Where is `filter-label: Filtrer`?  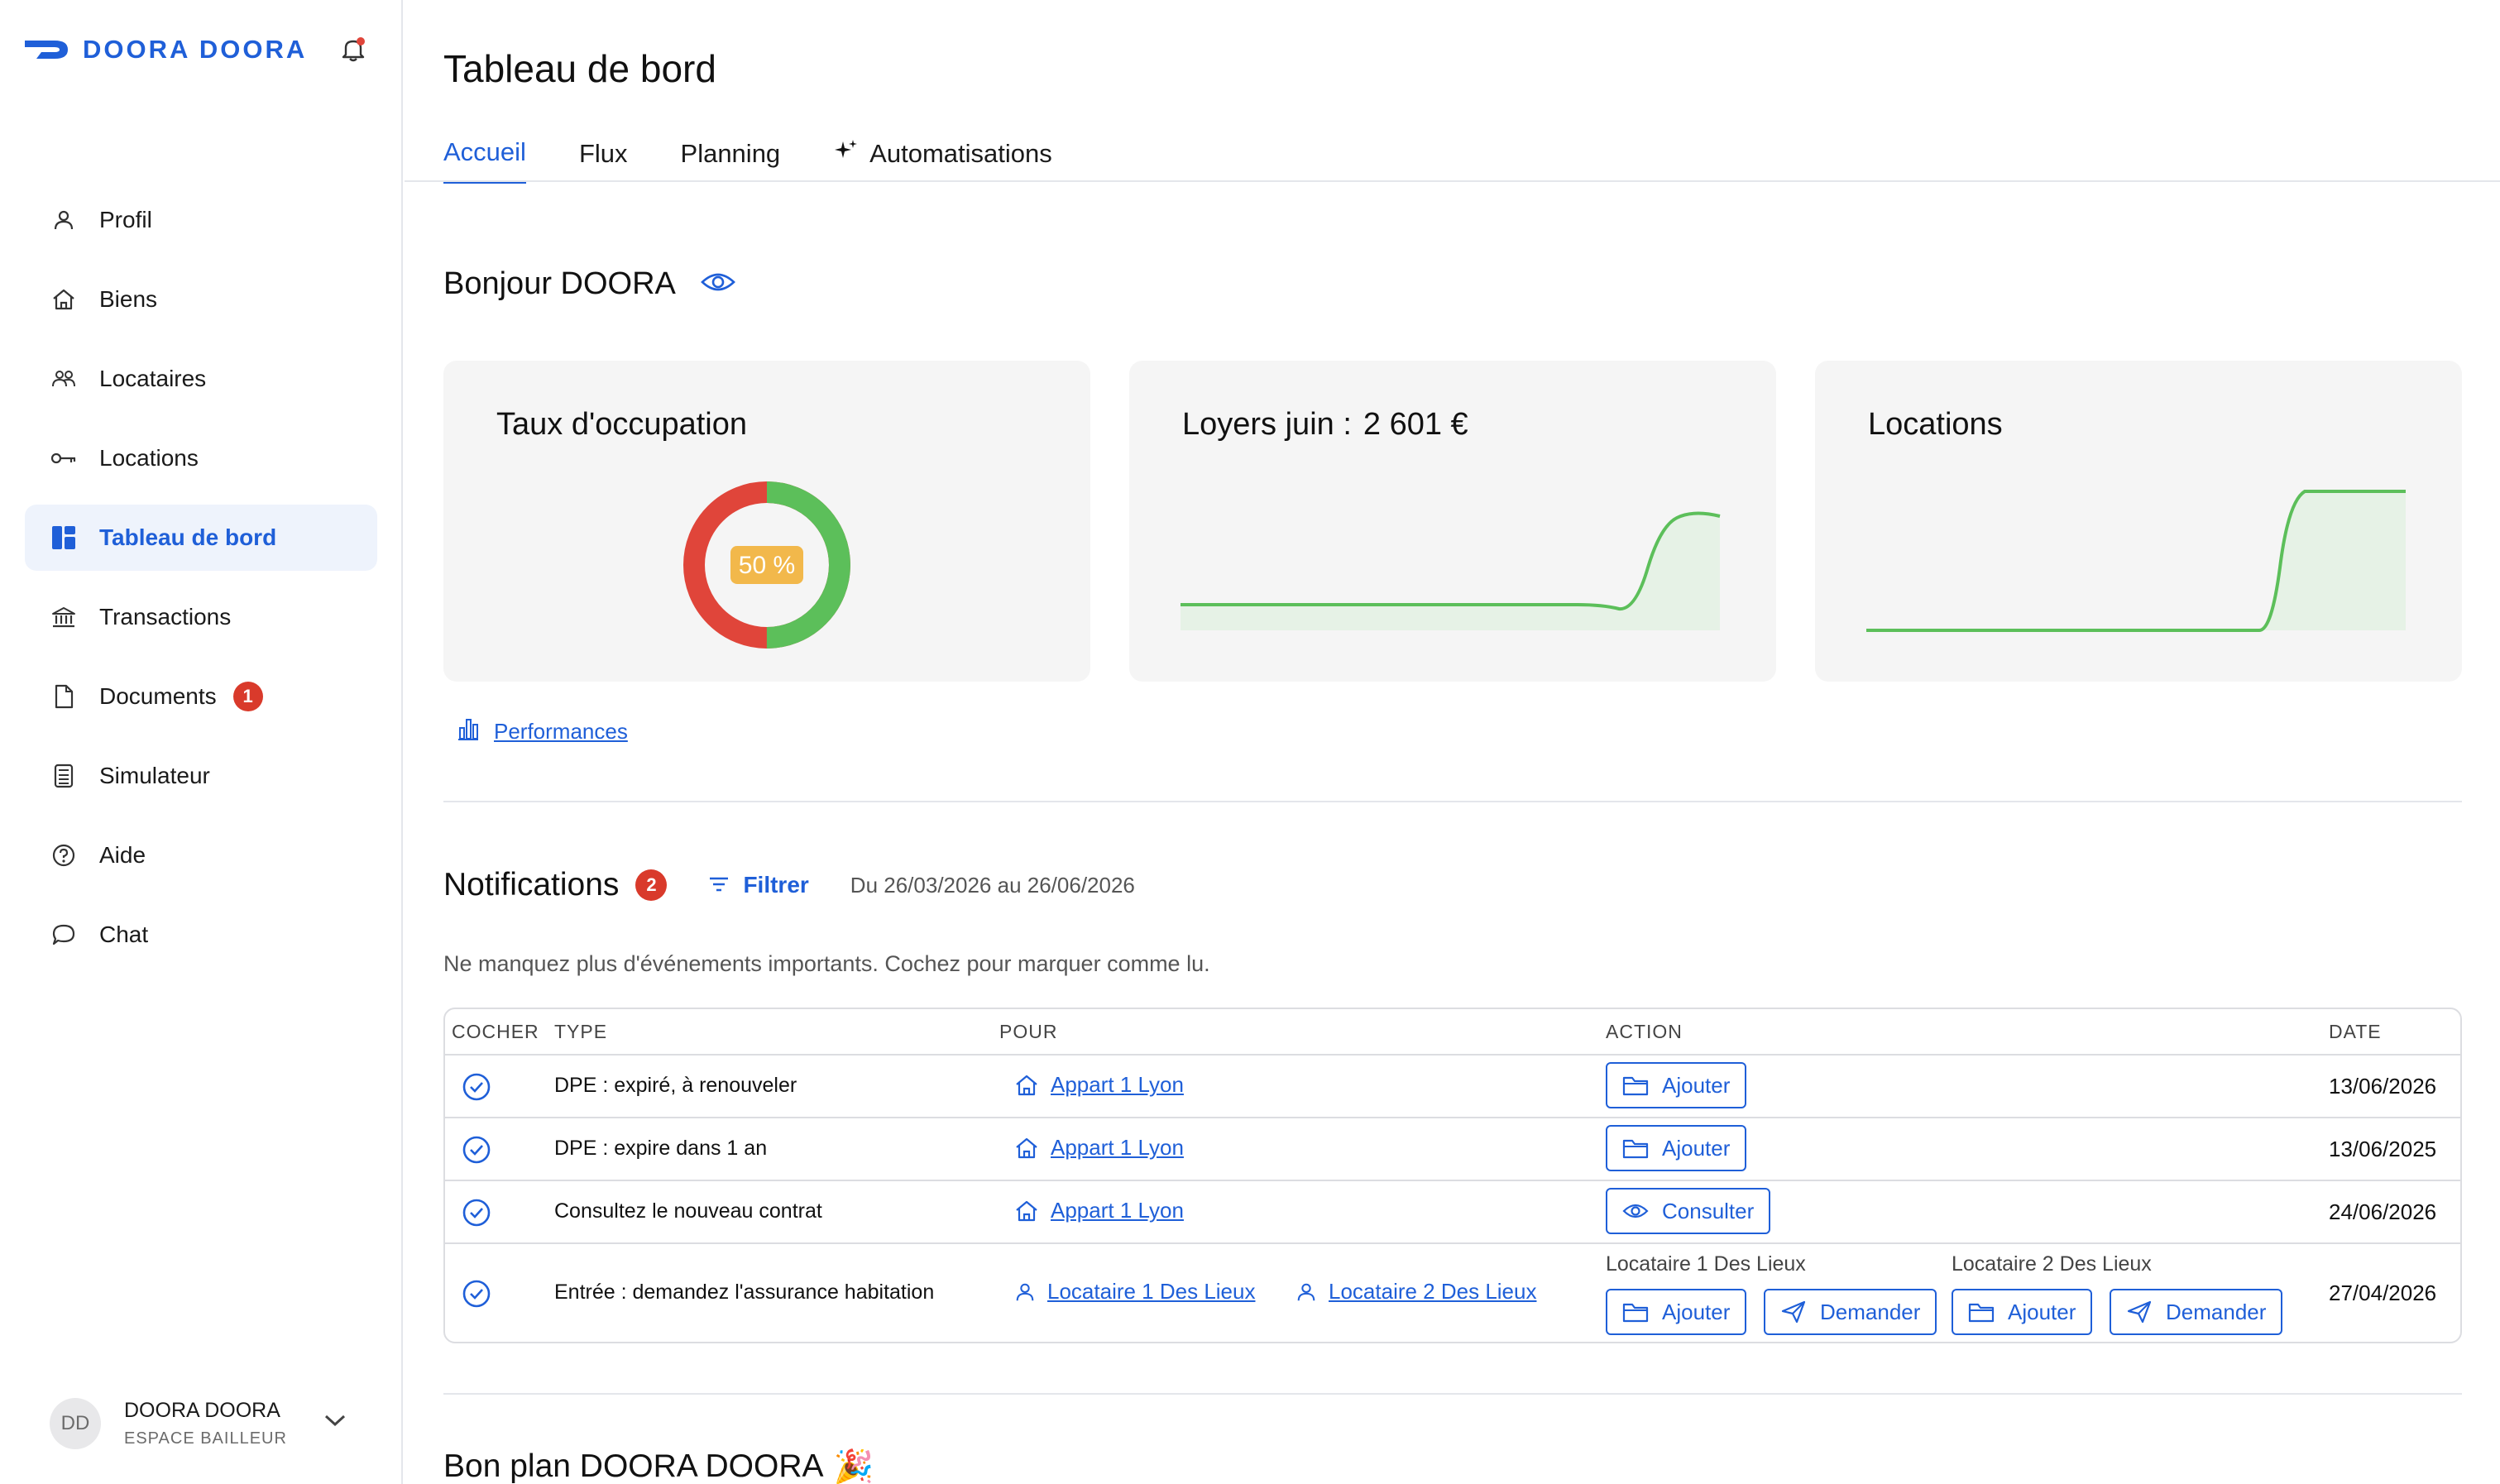
filter-label: Filtrer is located at coordinates (776, 885).